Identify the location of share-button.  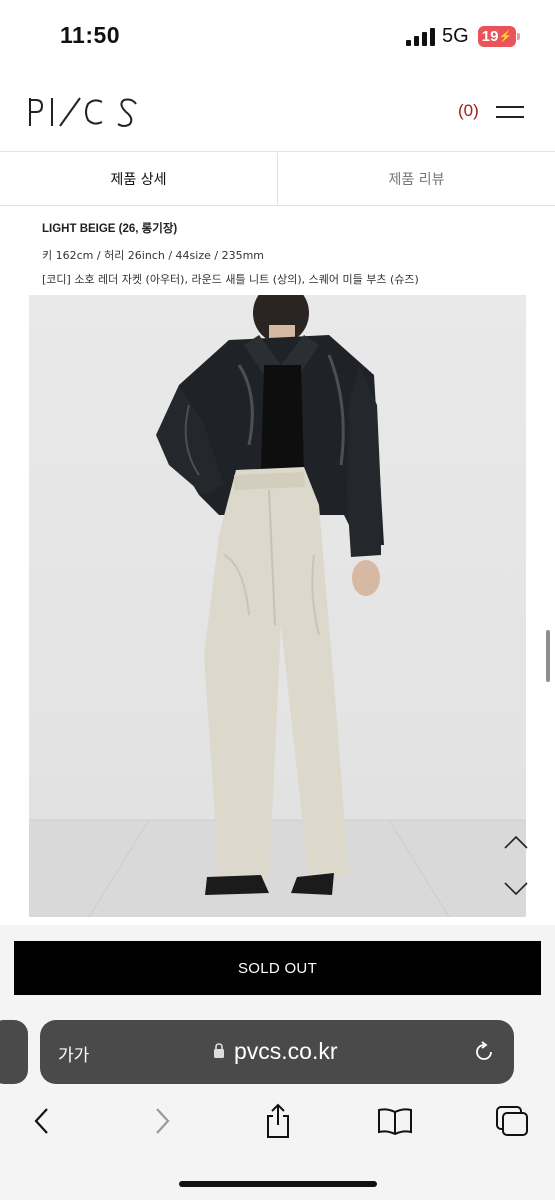
(278, 1121).